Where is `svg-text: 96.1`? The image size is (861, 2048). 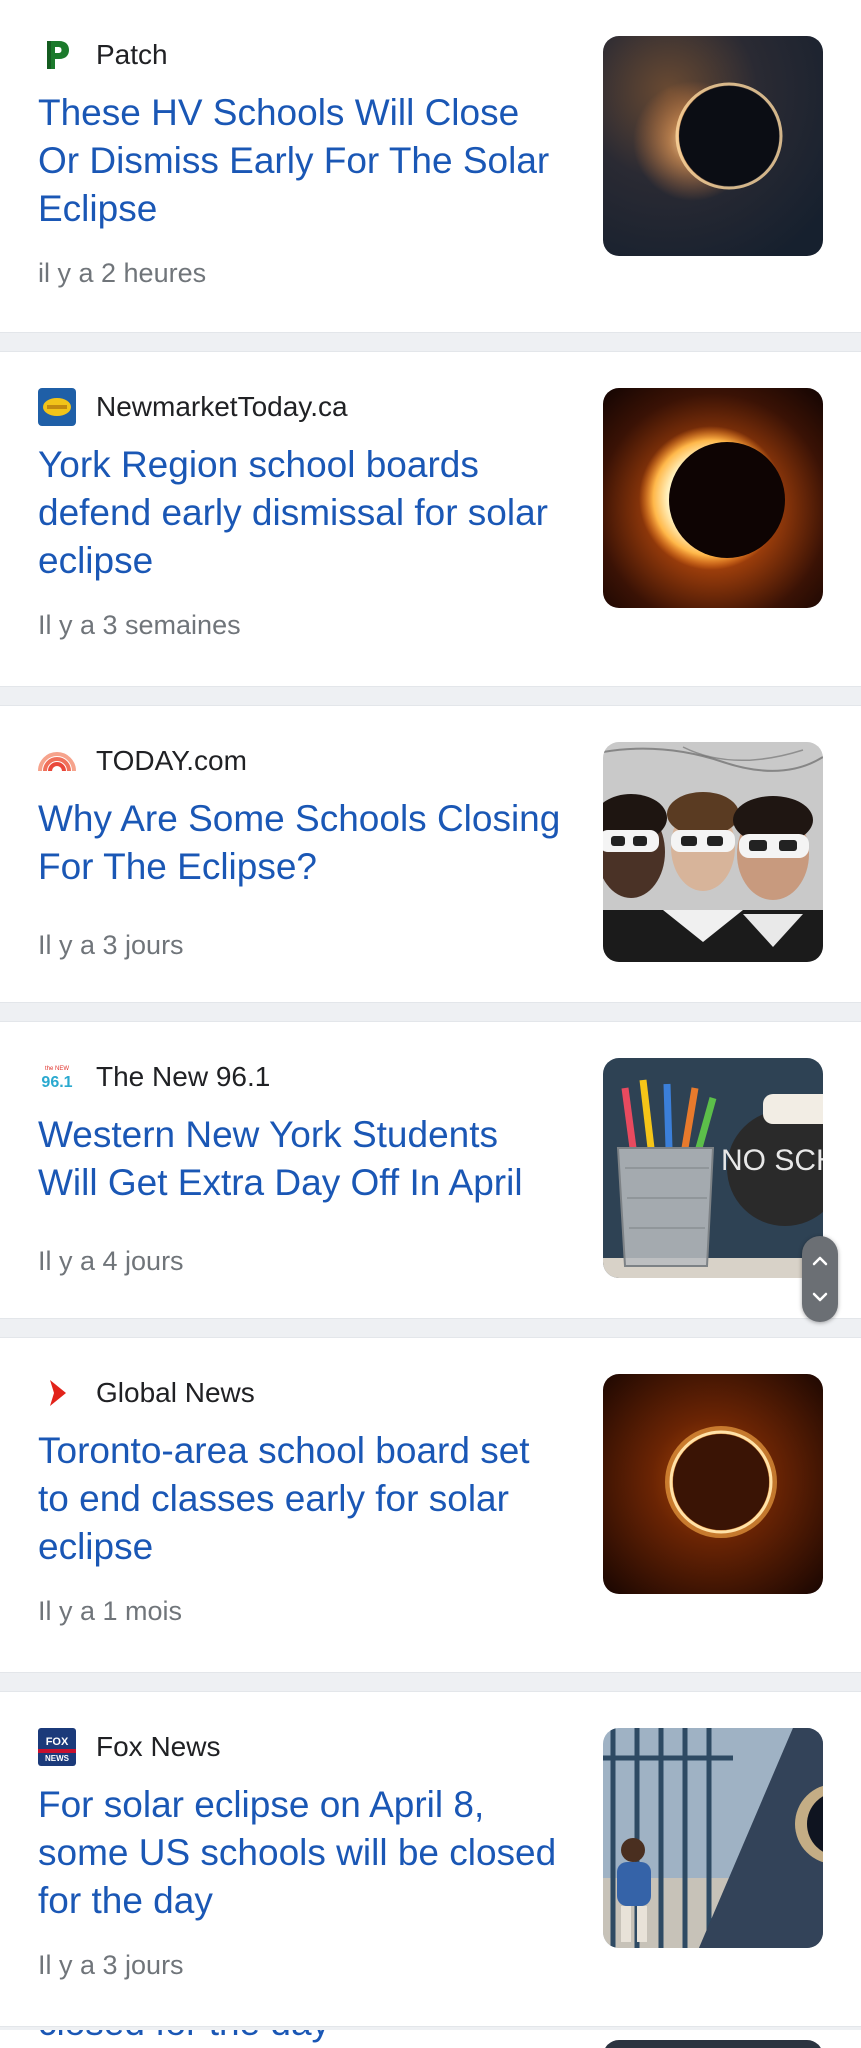
svg-text: 96.1 is located at coordinates (56, 1082).